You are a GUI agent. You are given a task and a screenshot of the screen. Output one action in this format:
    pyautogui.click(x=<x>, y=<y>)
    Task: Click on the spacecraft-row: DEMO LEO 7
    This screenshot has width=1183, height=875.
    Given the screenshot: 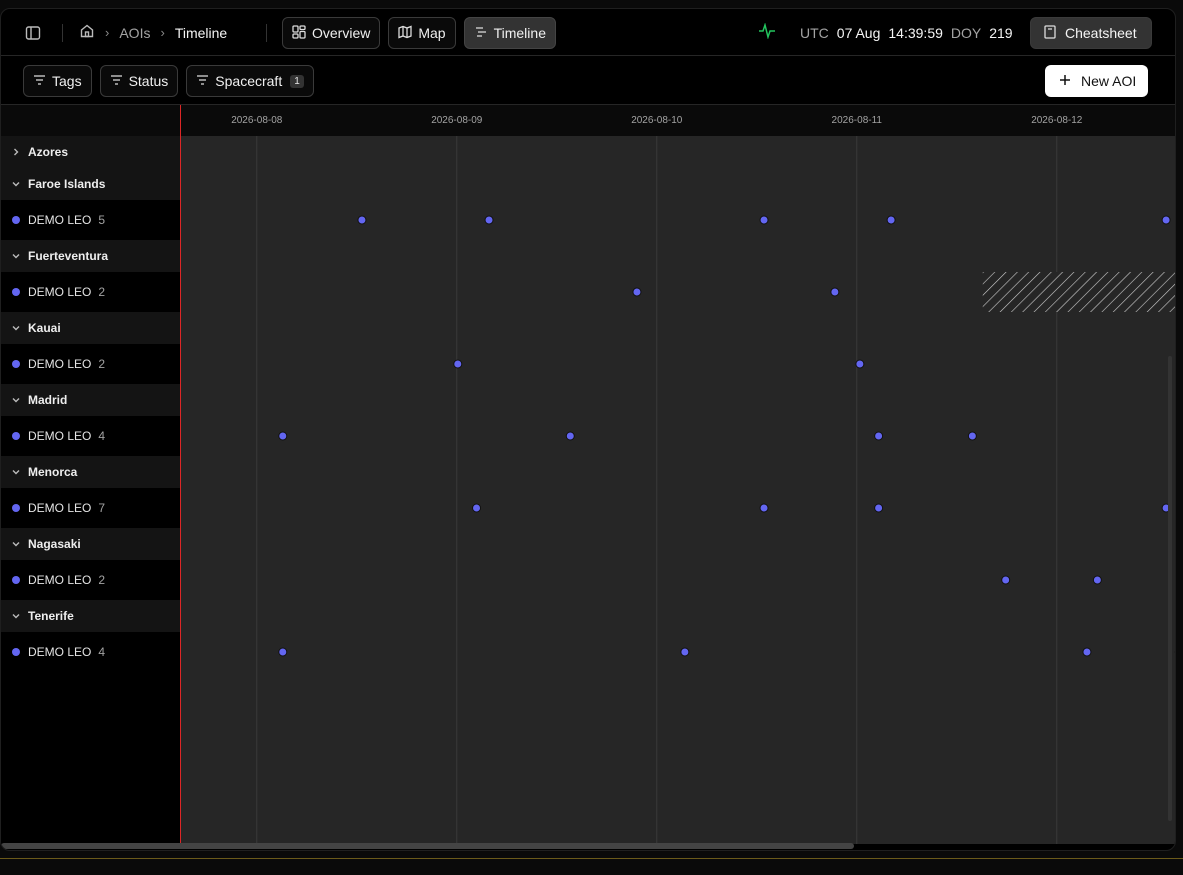 What is the action you would take?
    pyautogui.click(x=90, y=508)
    